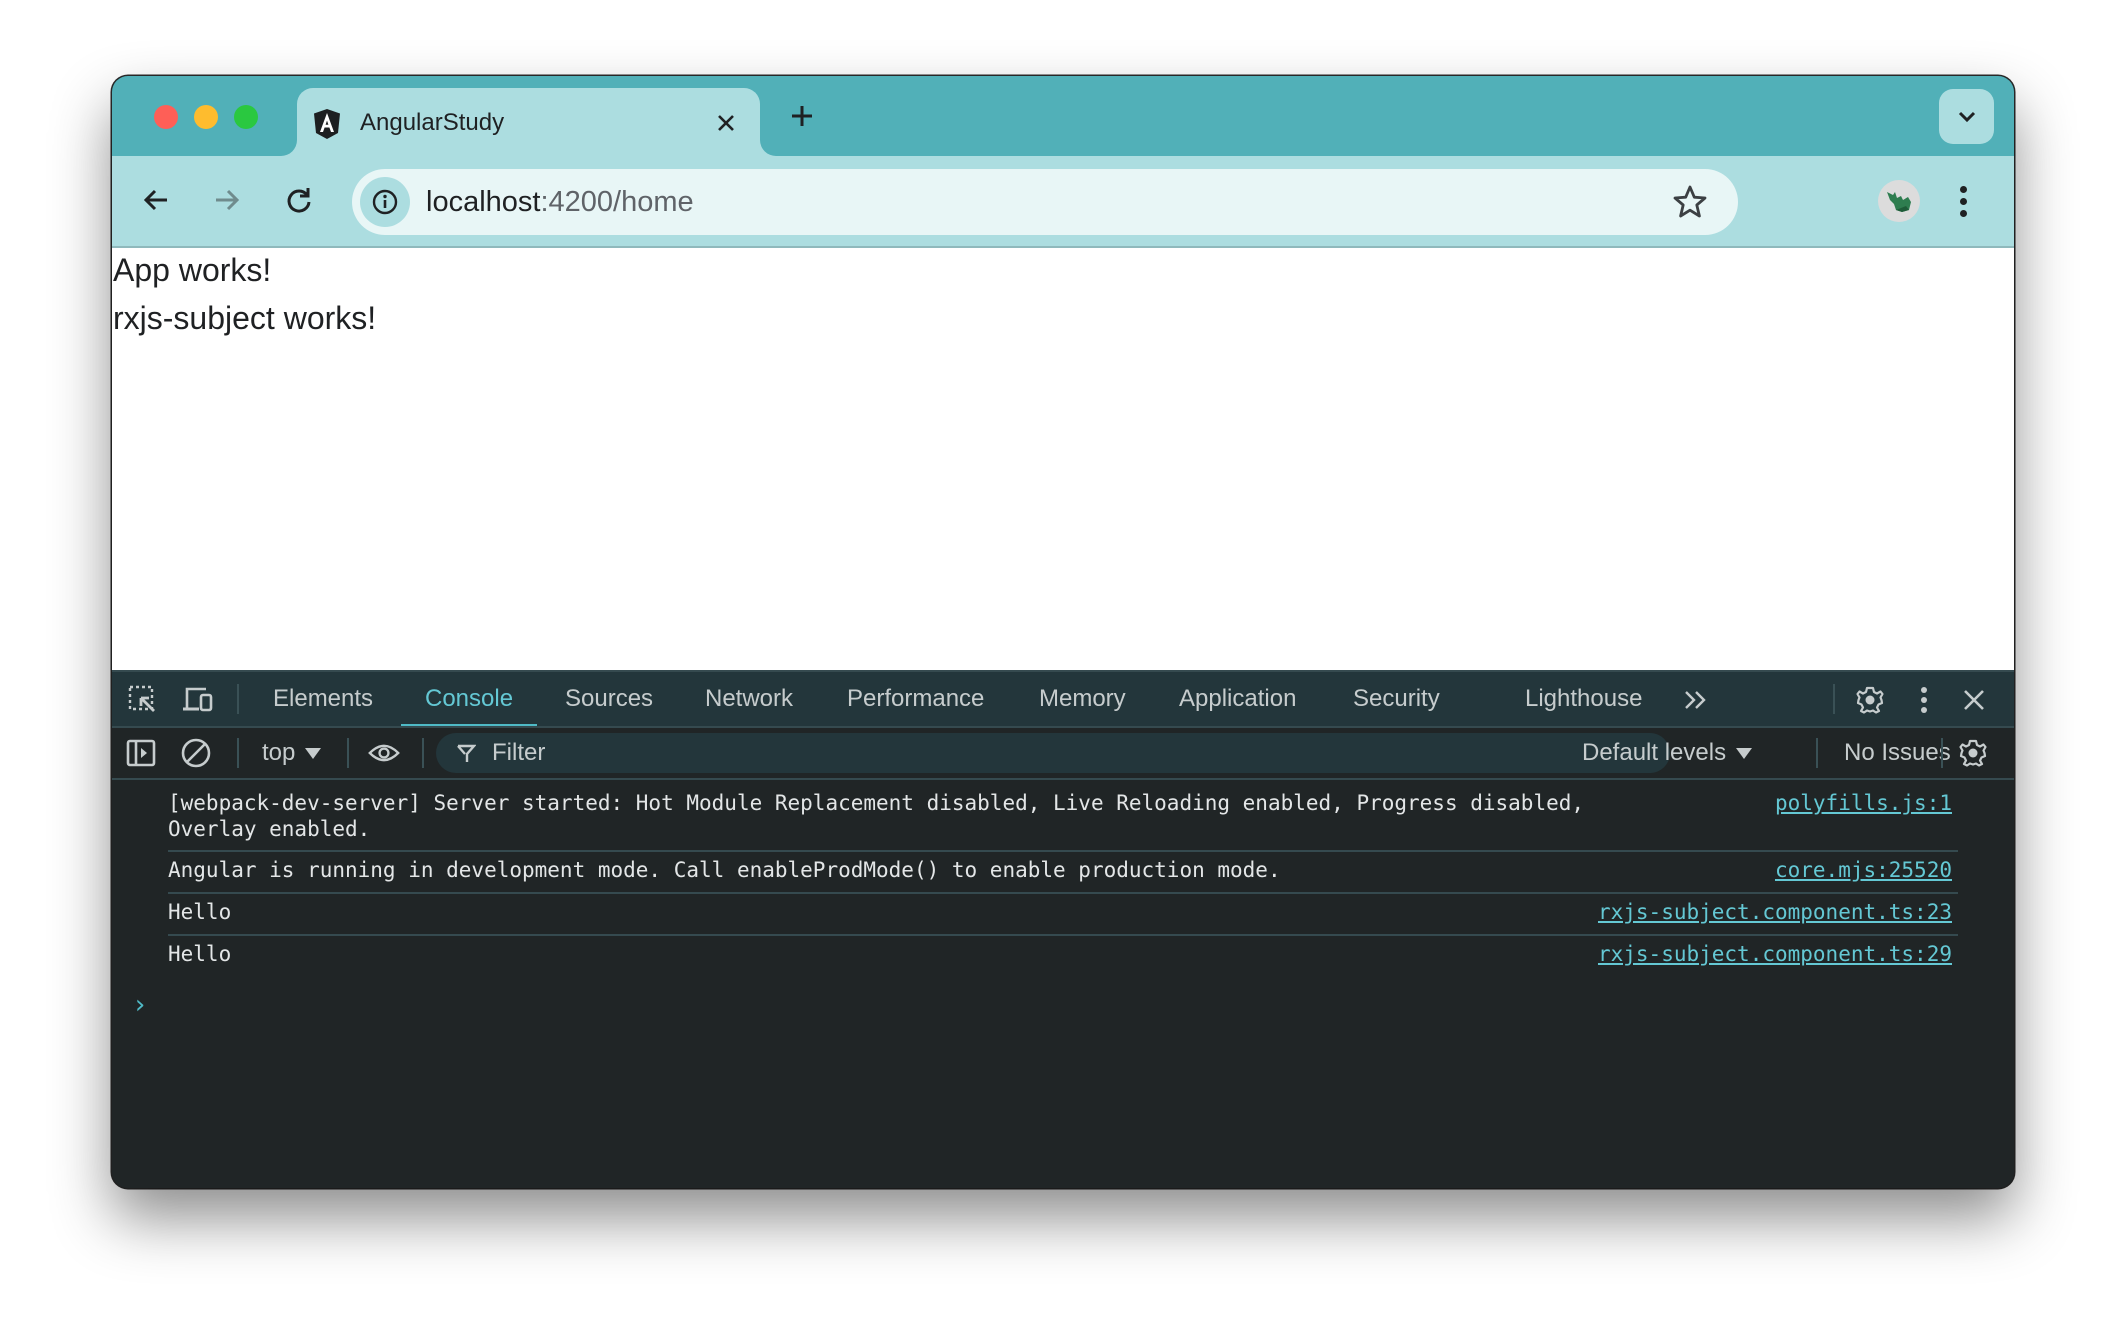 The height and width of the screenshot is (1336, 2126). I want to click on tab-close-button, so click(726, 123).